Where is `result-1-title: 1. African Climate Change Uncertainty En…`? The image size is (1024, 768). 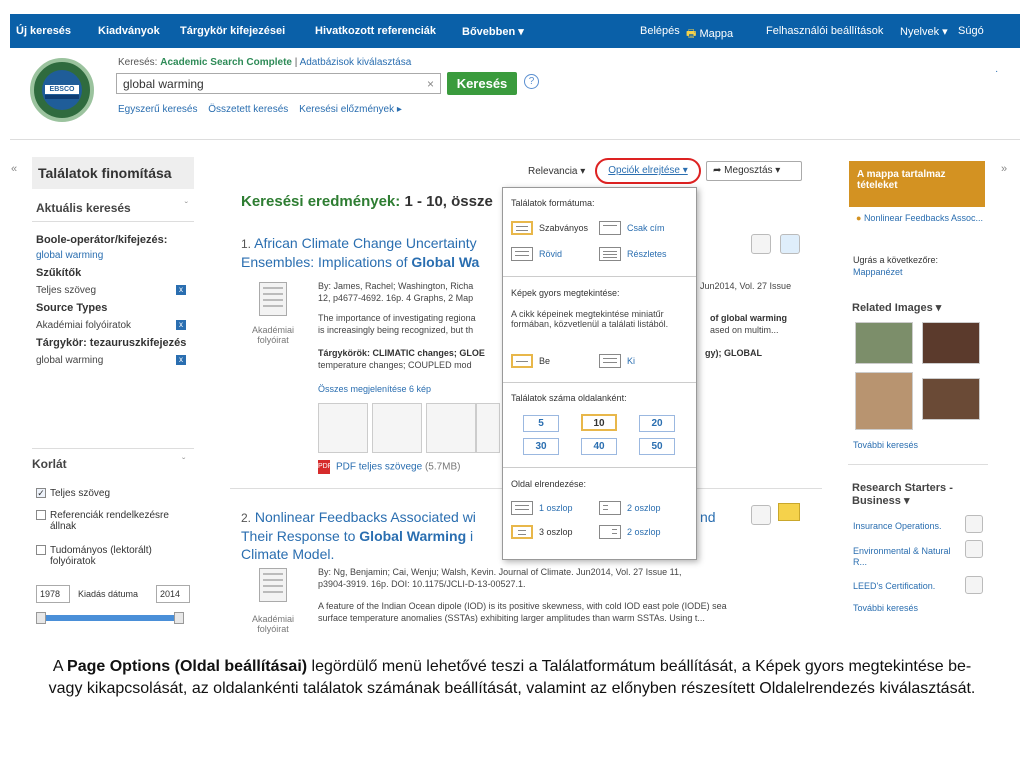
result-1-title: 1. African Climate Change Uncertainty En… is located at coordinates (360, 252).